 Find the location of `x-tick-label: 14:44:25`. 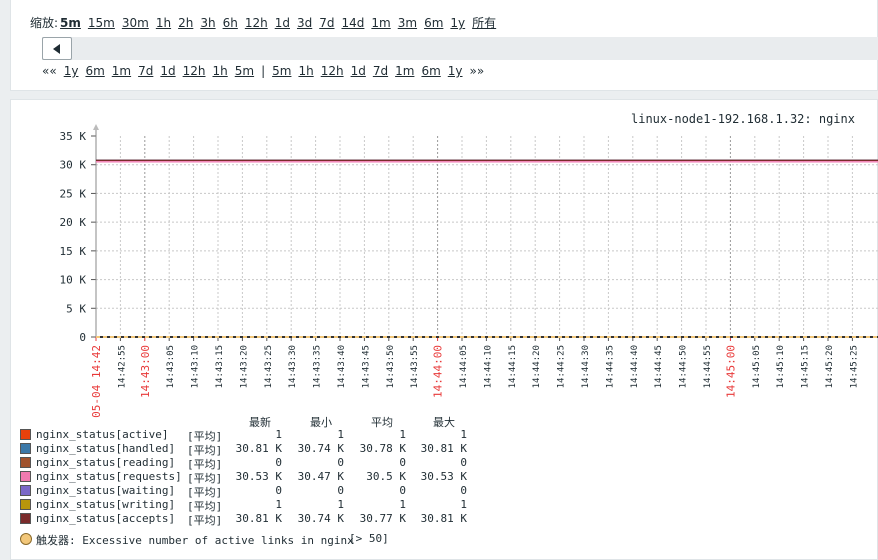

x-tick-label: 14:44:25 is located at coordinates (562, 366).